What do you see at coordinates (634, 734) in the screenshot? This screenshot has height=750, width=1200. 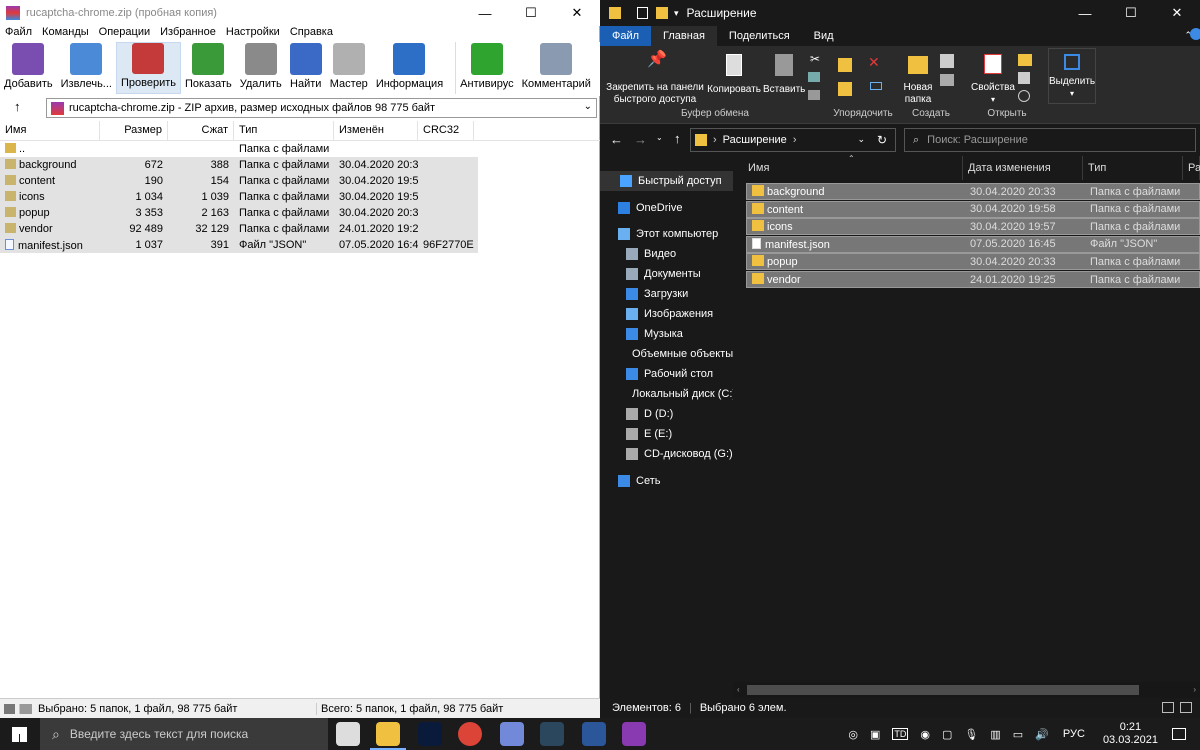 I see `winrar-icon` at bounding box center [634, 734].